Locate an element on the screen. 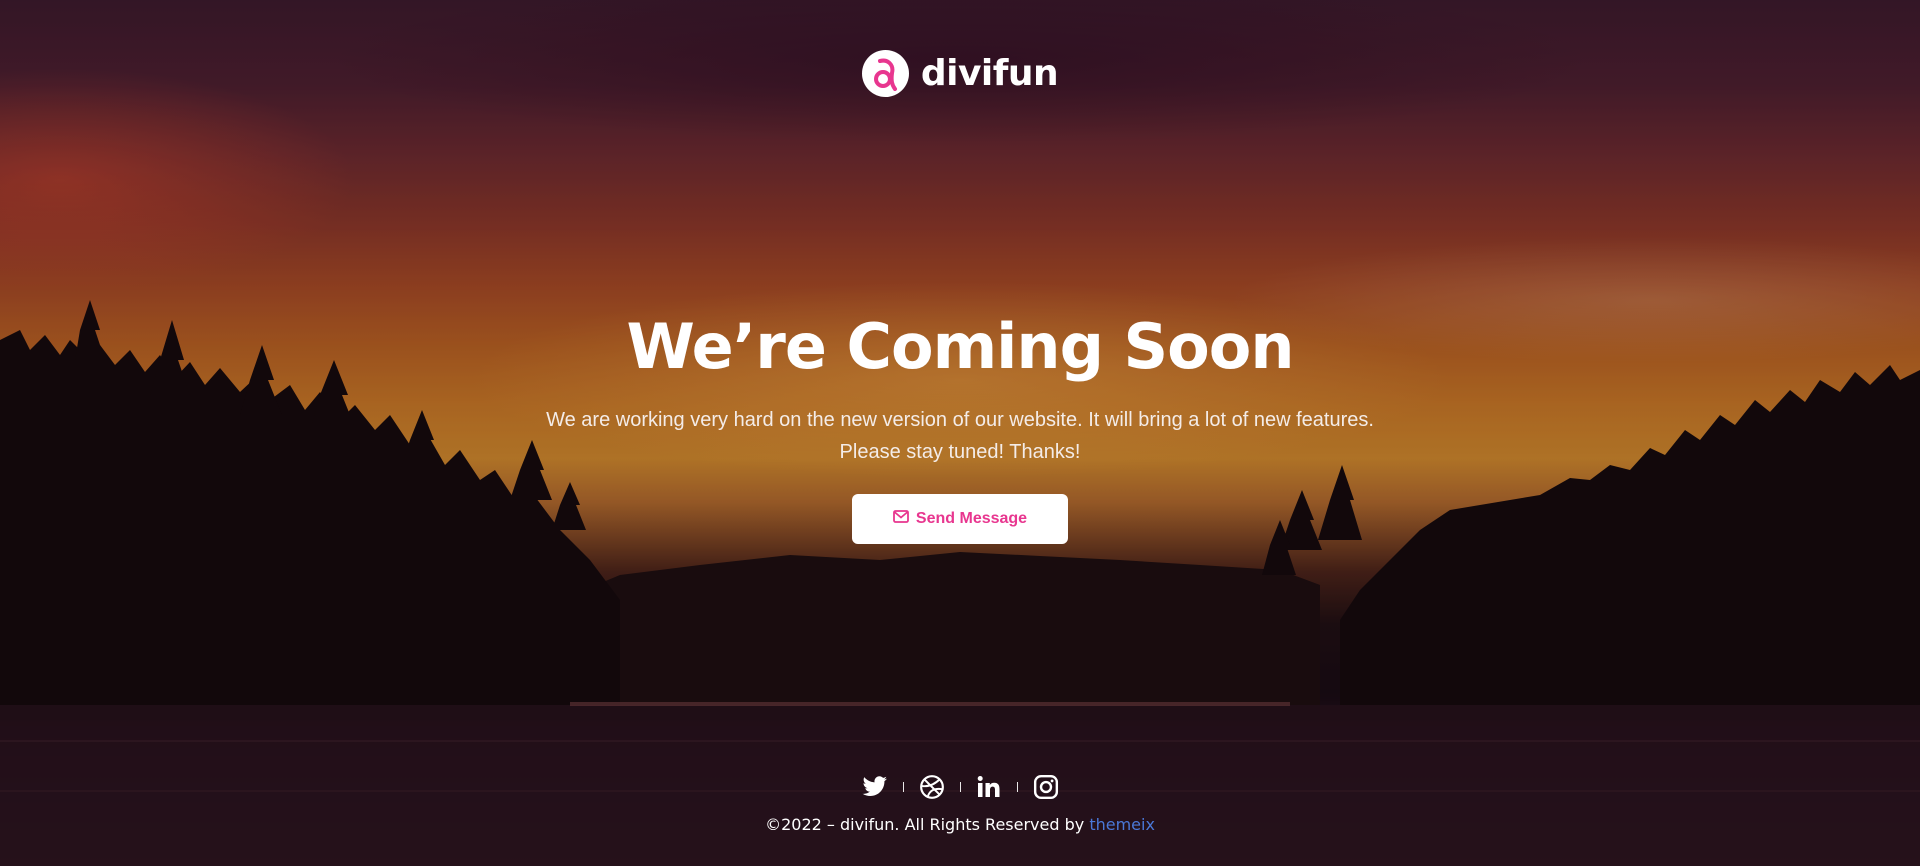 The image size is (1920, 866). brand-name: divifun is located at coordinates (989, 73).